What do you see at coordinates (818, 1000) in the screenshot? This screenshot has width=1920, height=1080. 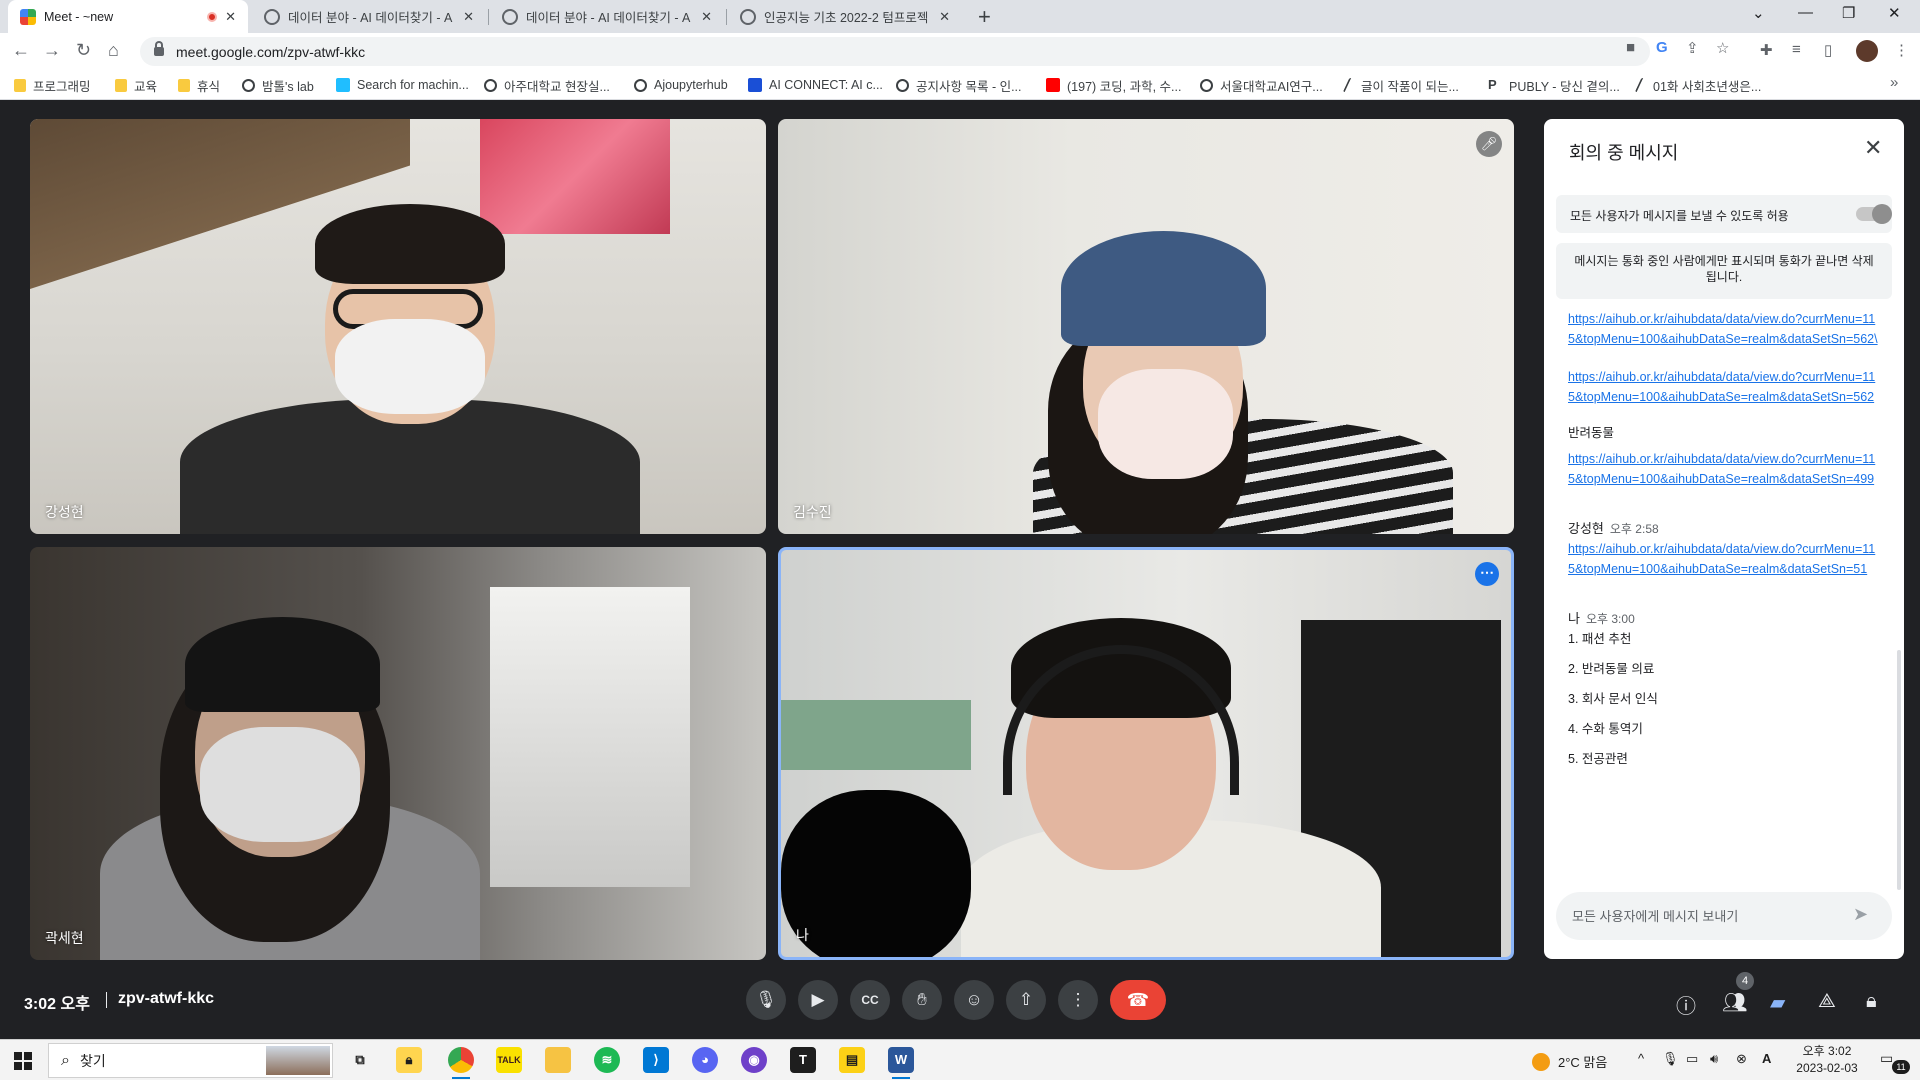 I see `camera-button: ▶` at bounding box center [818, 1000].